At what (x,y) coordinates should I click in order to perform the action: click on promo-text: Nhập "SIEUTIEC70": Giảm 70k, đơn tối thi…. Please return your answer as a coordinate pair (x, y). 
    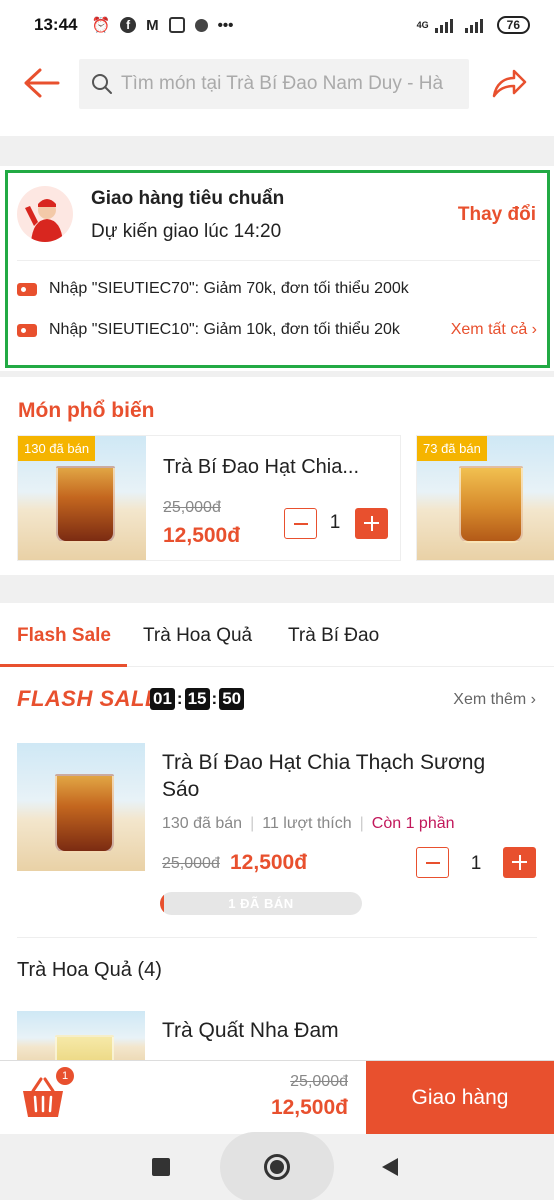
    Looking at the image, I should click on (229, 288).